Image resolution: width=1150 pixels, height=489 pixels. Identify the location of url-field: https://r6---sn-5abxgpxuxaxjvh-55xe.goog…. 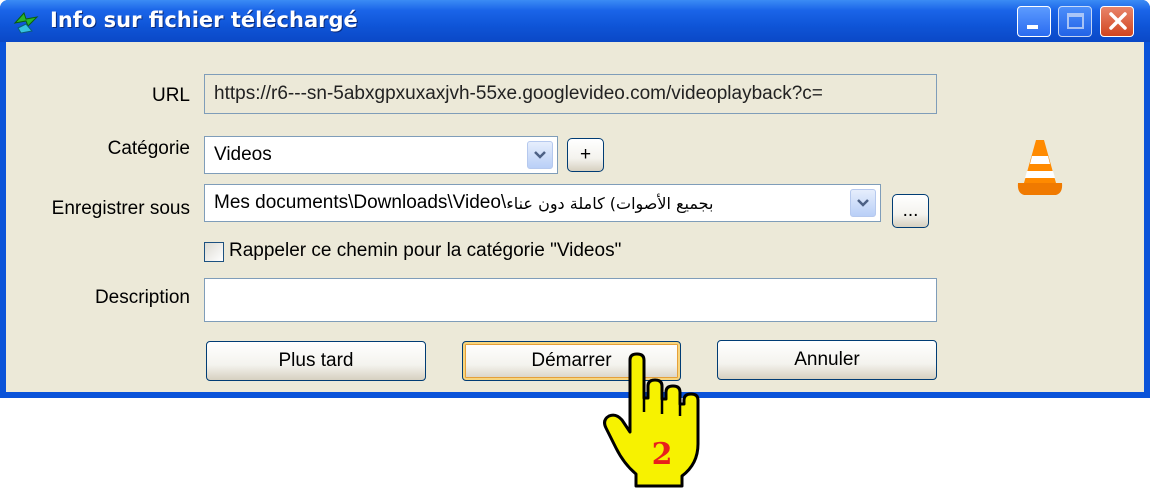
(570, 94).